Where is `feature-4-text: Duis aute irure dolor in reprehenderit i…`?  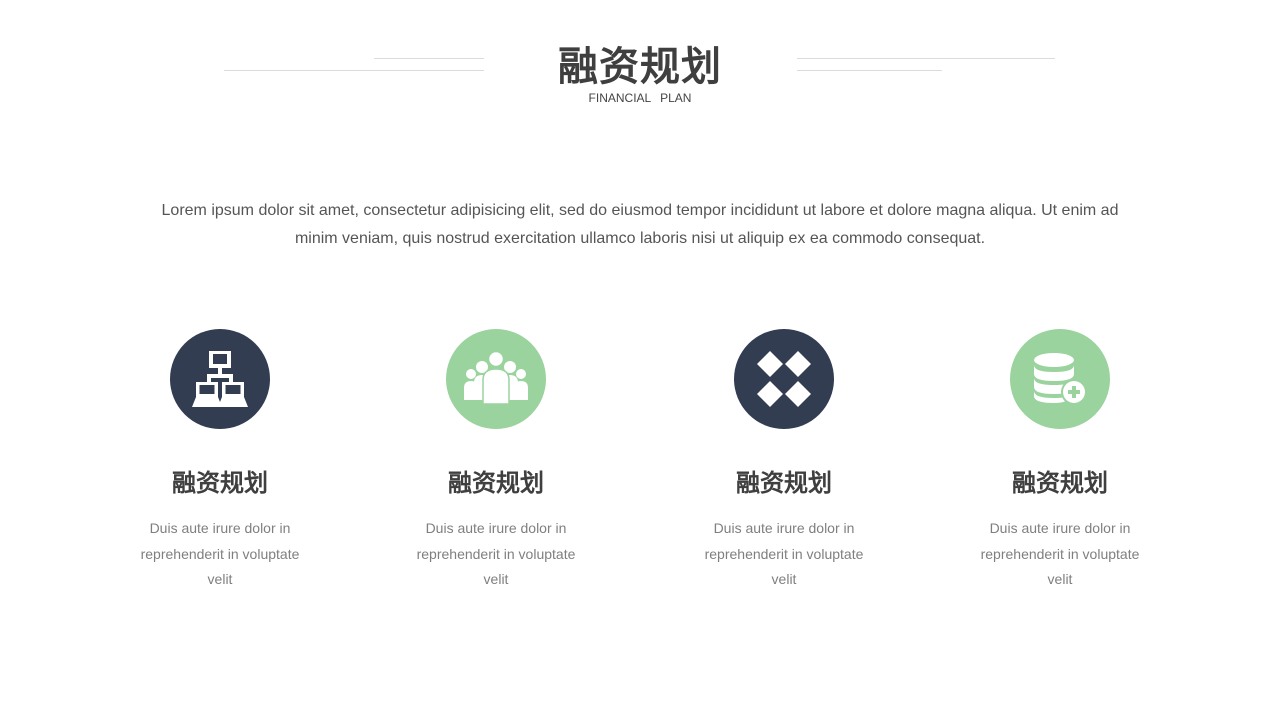 feature-4-text: Duis aute irure dolor in reprehenderit i… is located at coordinates (1060, 553).